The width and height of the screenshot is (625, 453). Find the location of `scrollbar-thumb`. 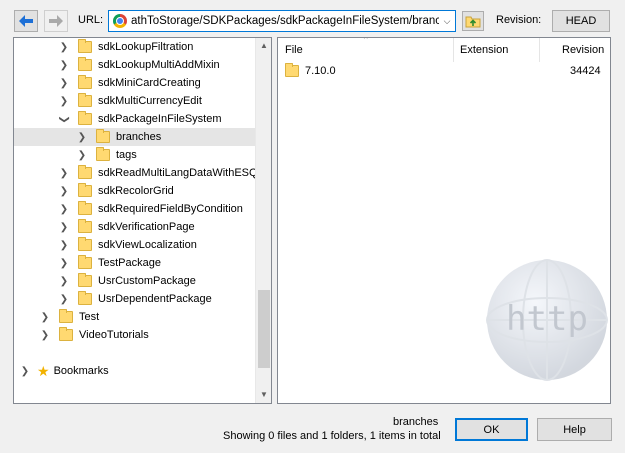

scrollbar-thumb is located at coordinates (264, 329).